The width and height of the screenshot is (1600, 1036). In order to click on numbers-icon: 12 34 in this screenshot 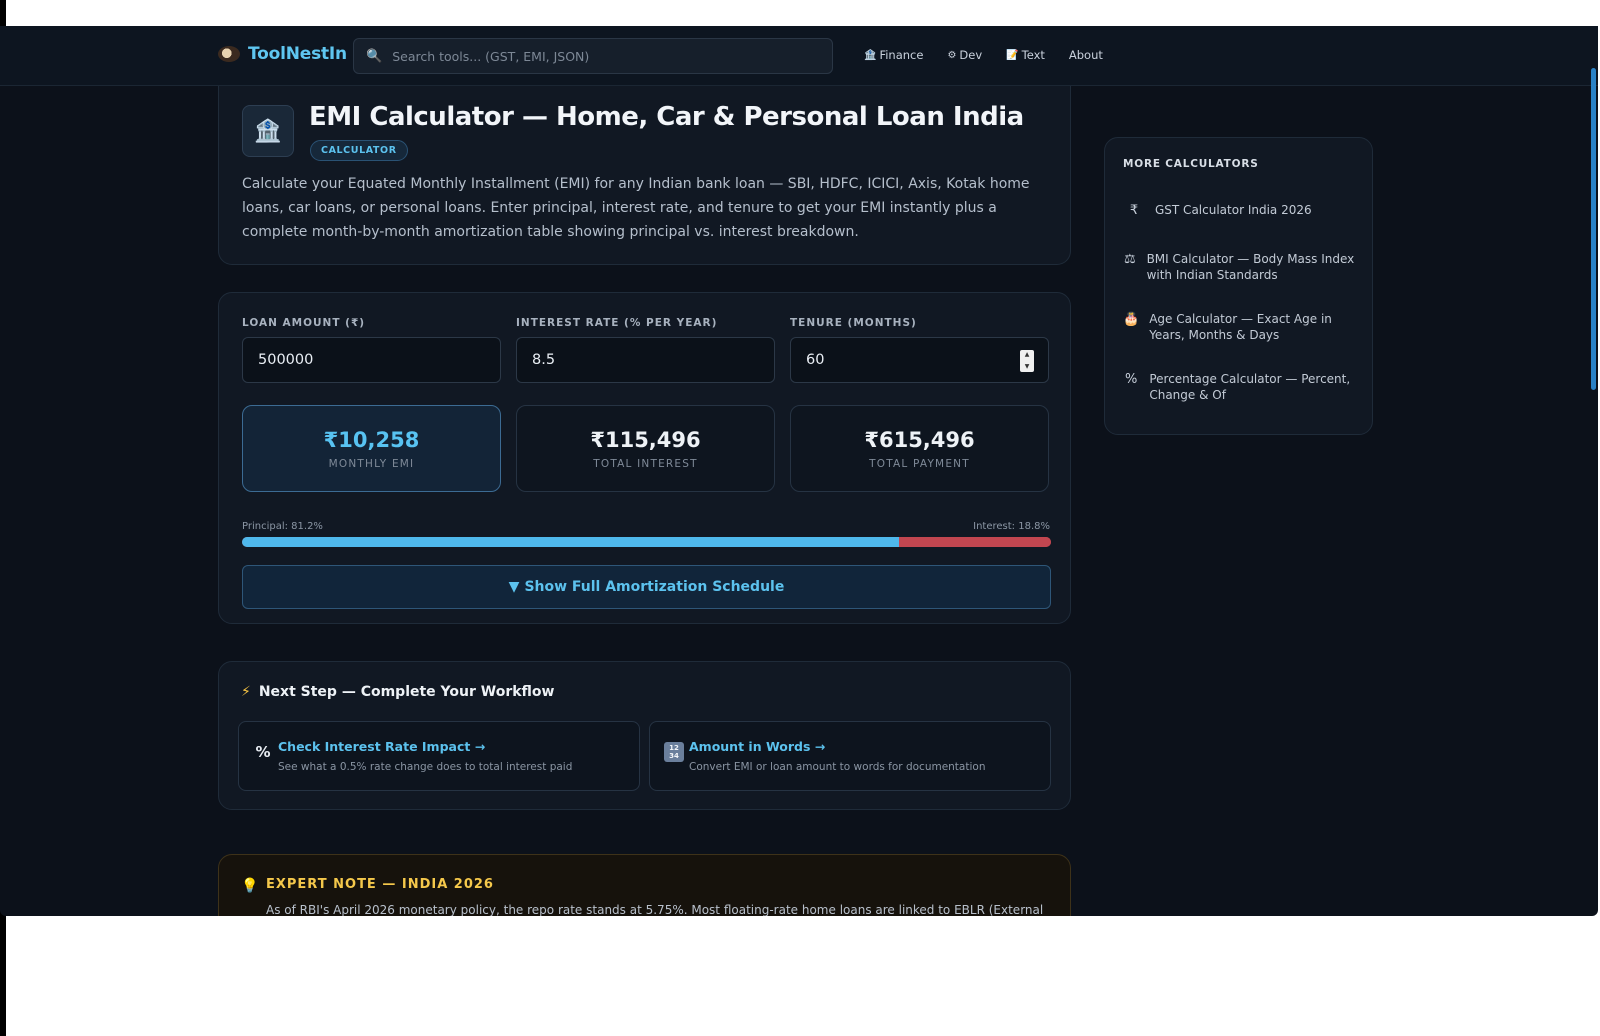, I will do `click(674, 752)`.